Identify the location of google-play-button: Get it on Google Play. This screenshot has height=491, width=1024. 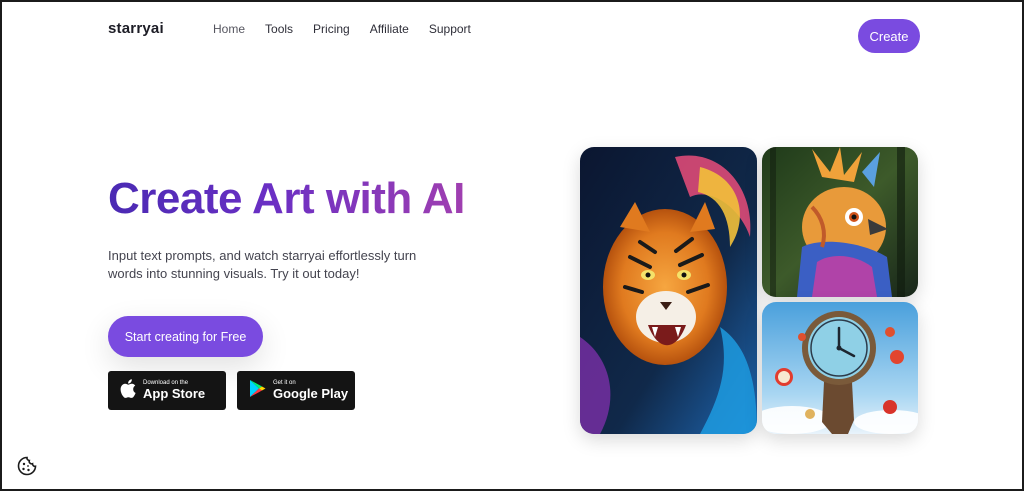
(296, 390).